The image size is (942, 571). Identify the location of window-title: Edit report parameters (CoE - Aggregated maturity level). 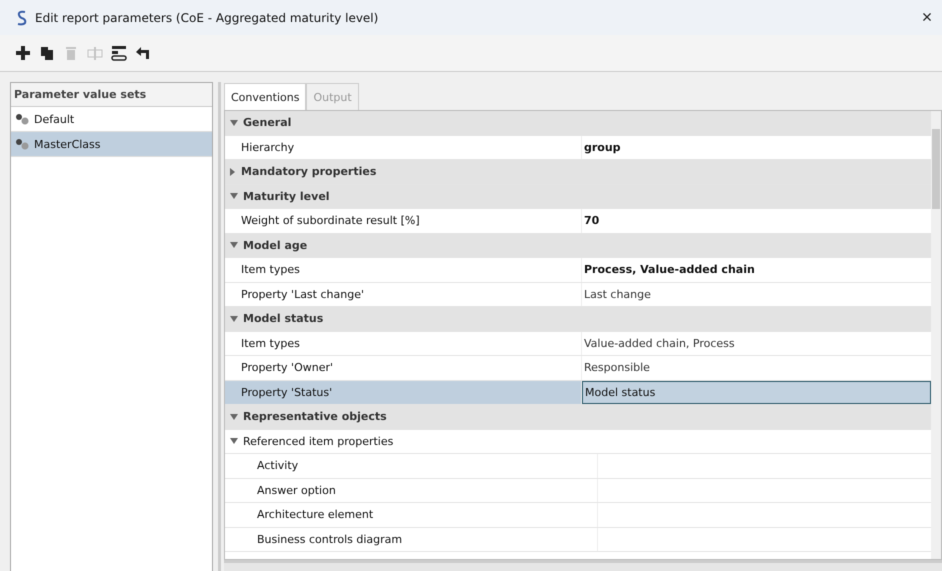
(207, 17).